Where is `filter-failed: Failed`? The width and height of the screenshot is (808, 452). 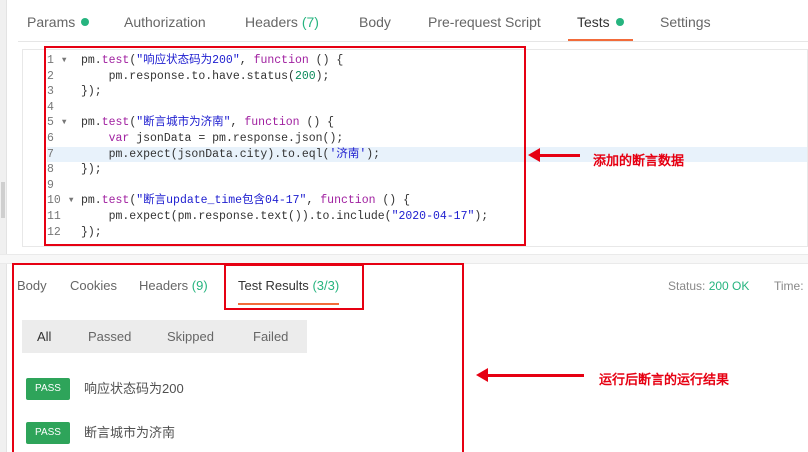 filter-failed: Failed is located at coordinates (270, 336).